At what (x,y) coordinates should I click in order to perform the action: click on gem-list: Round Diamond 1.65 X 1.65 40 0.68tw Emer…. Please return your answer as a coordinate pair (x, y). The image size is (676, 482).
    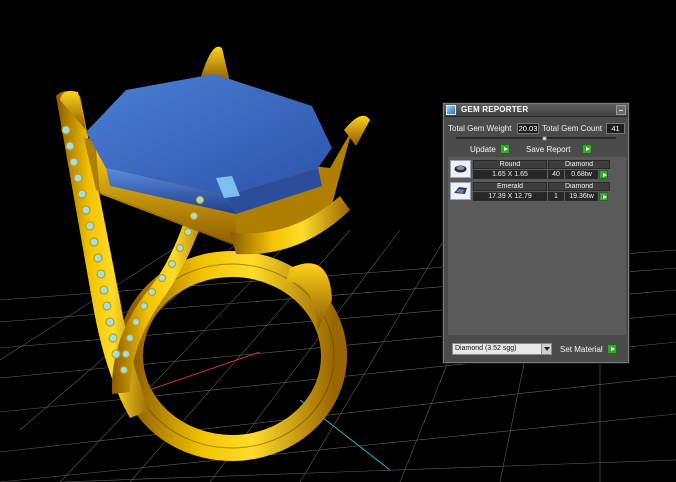
    Looking at the image, I should click on (537, 246).